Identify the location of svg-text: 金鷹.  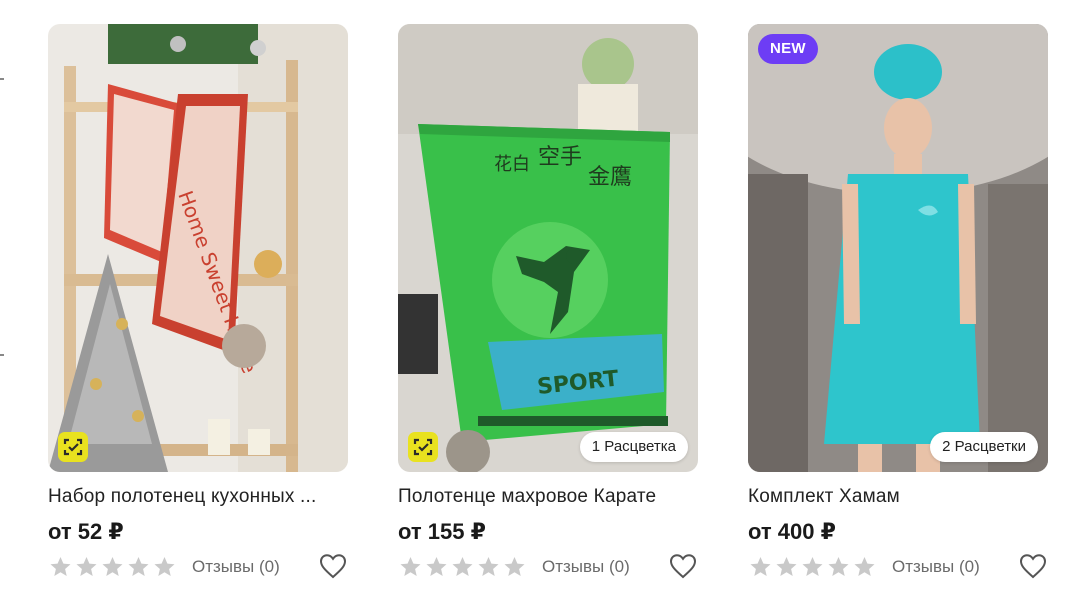
(610, 177).